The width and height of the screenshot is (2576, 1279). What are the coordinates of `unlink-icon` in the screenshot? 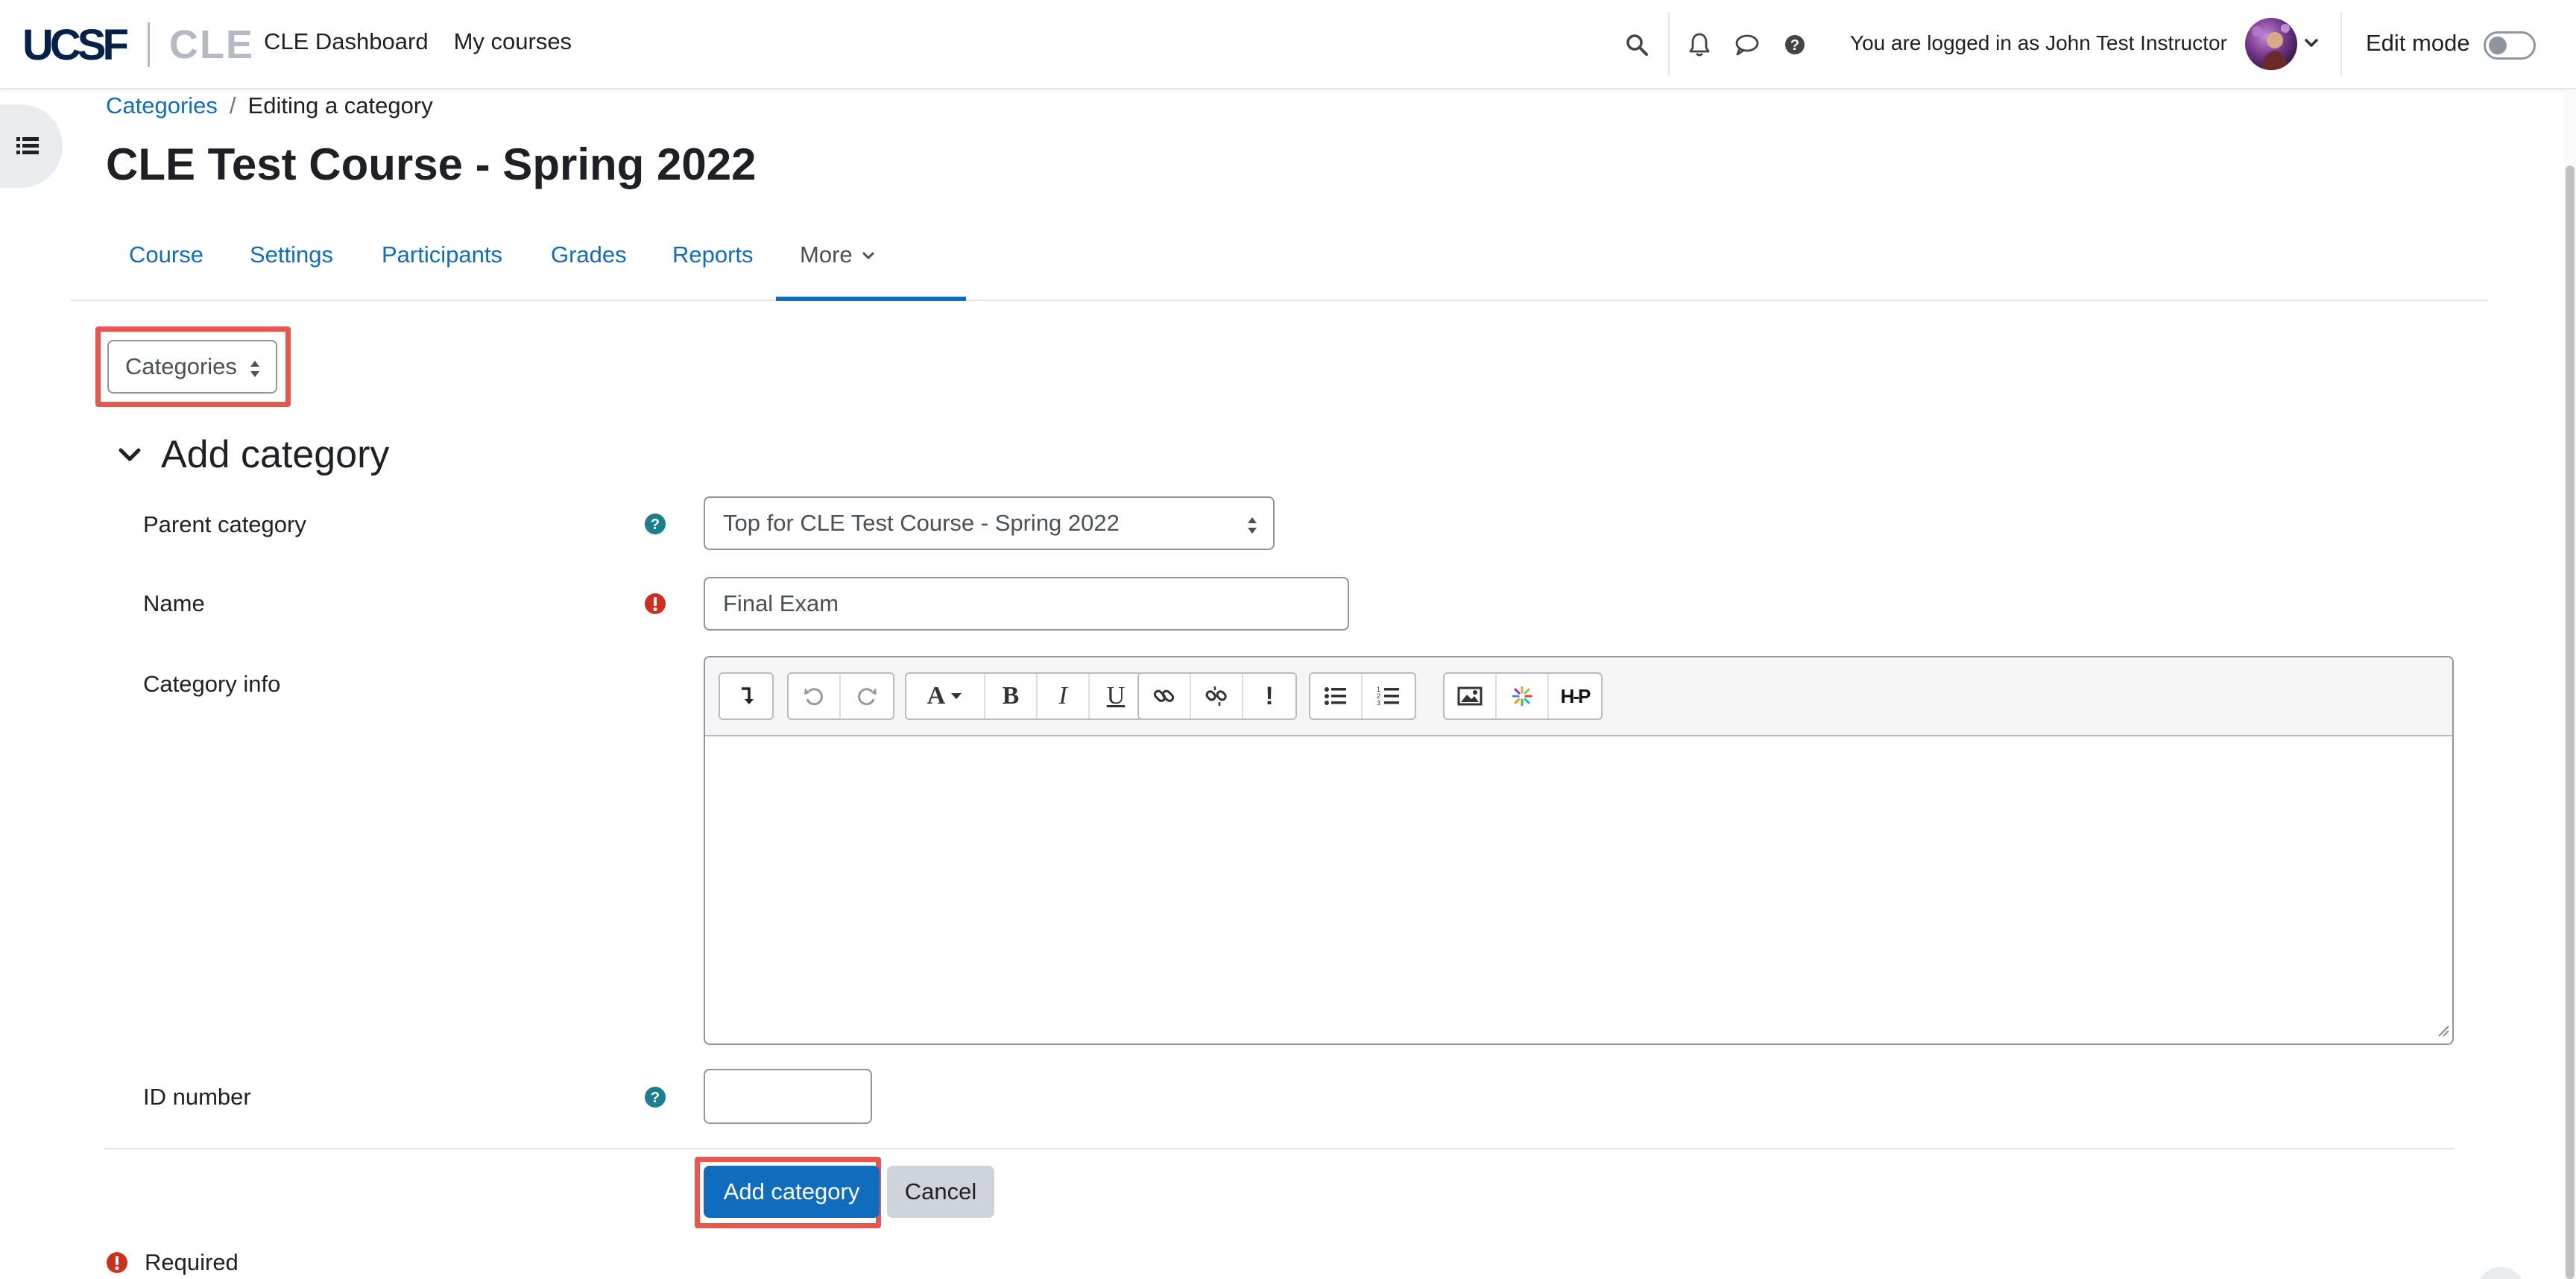 It's located at (1217, 696).